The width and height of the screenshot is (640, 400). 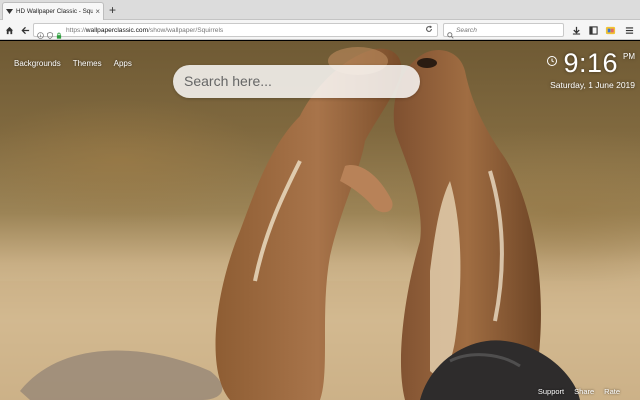 I want to click on clock-ampm: PM, so click(x=629, y=56).